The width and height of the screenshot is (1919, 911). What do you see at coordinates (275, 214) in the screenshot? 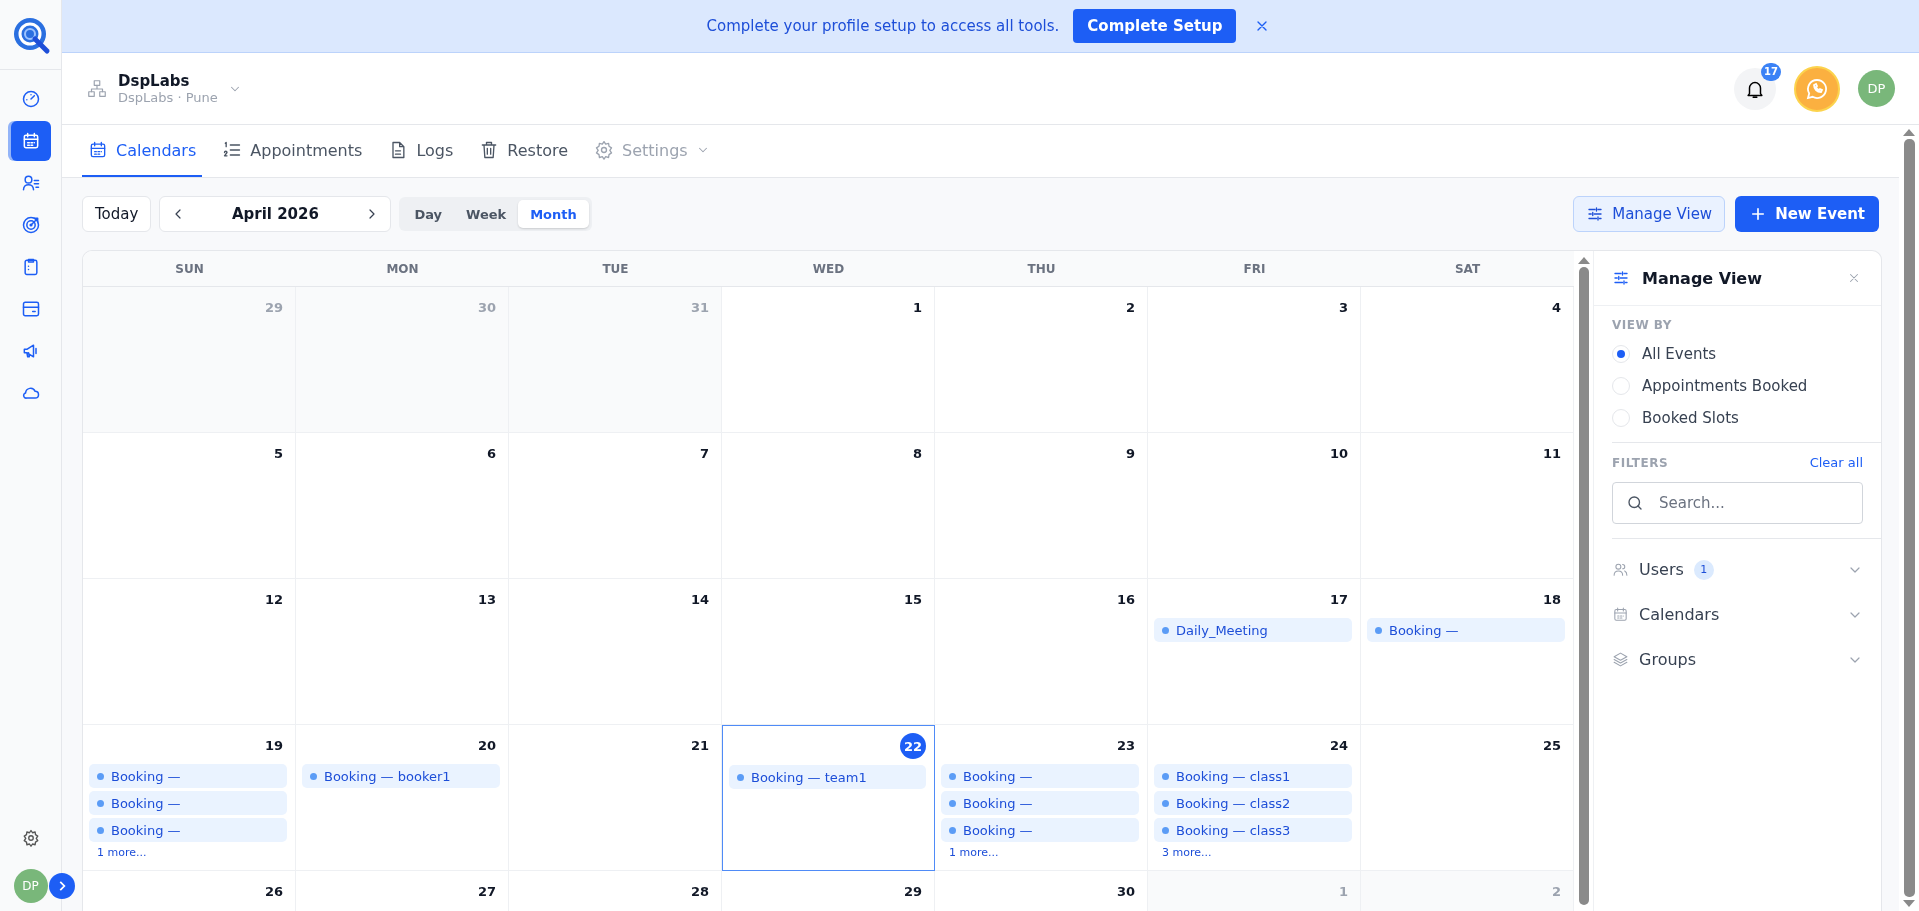
I see `current-month: April 2026` at bounding box center [275, 214].